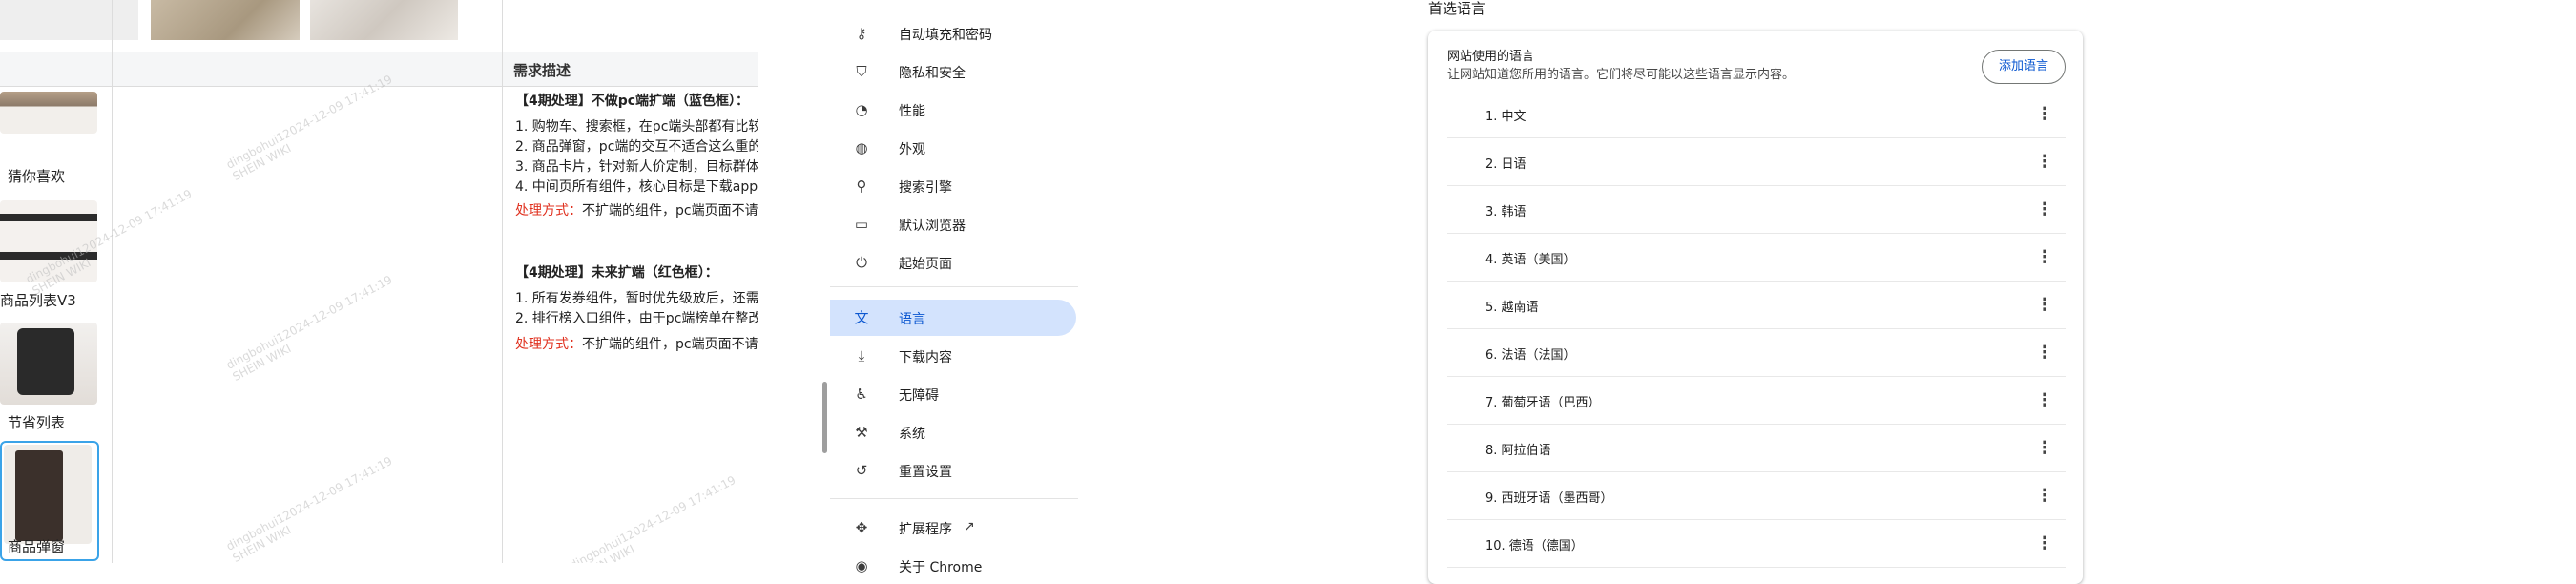 This screenshot has height=584, width=2576. Describe the element at coordinates (1543, 403) in the screenshot. I see `language-name: 7. 葡萄牙语（巴西）` at that location.